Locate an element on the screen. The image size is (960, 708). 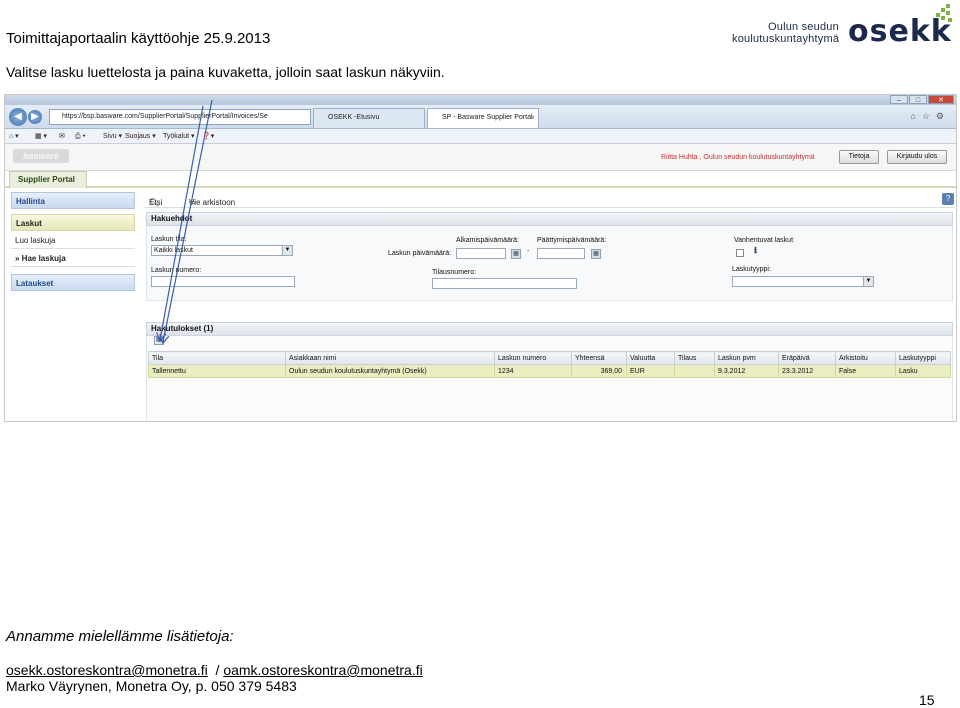
laskun-tila-select: Kaikki laskut ▼ is located at coordinates (222, 250).